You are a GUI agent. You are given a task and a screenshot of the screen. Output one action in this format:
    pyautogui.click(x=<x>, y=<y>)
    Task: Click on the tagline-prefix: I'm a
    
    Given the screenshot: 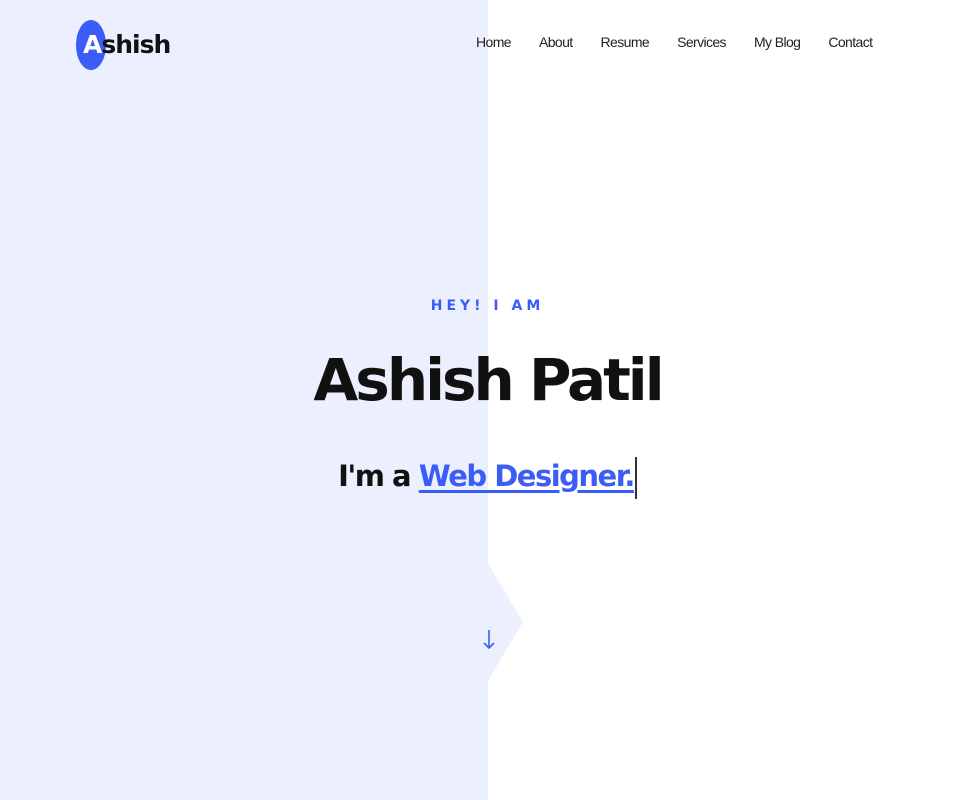 What is the action you would take?
    pyautogui.click(x=375, y=476)
    